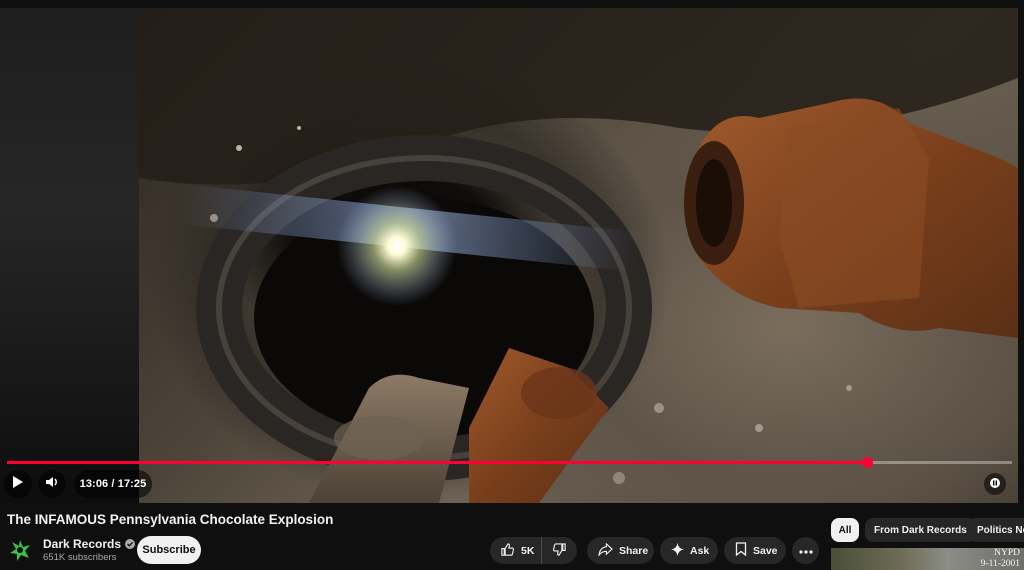 The height and width of the screenshot is (570, 1024). I want to click on pause-icon, so click(995, 484).